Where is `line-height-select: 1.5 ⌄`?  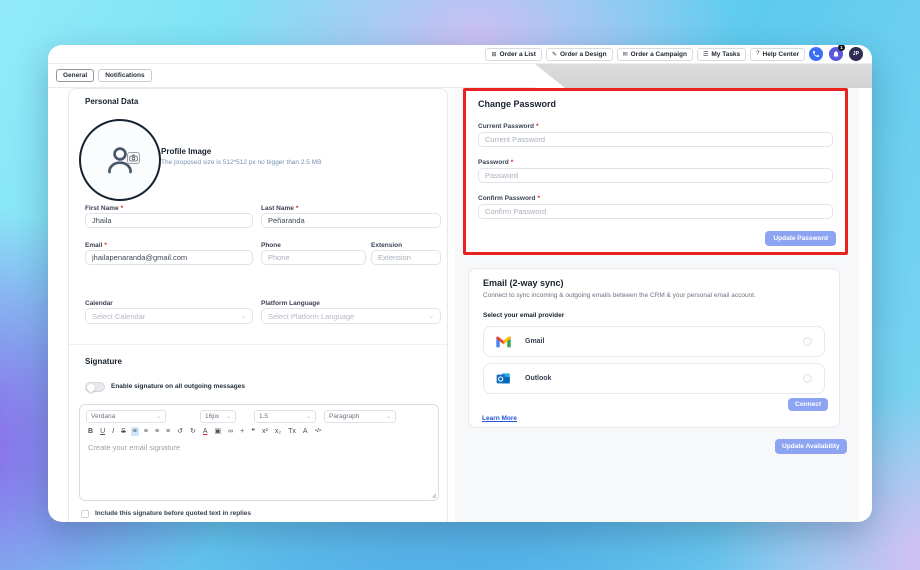
line-height-select: 1.5 ⌄ is located at coordinates (285, 416).